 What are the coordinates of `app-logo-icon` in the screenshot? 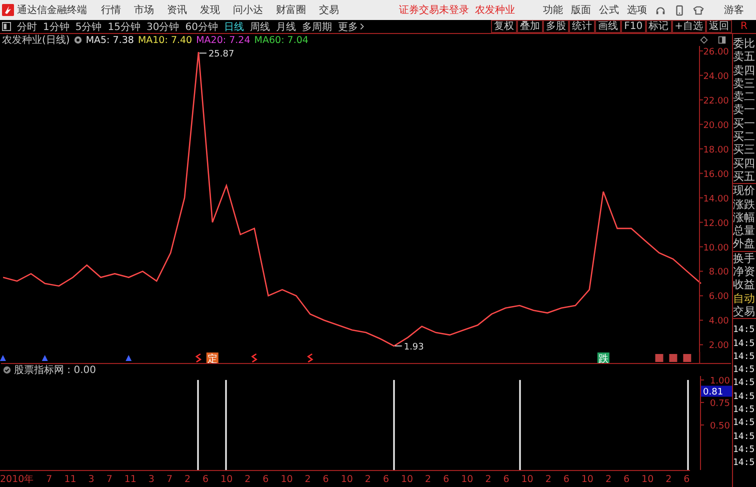 It's located at (8, 10).